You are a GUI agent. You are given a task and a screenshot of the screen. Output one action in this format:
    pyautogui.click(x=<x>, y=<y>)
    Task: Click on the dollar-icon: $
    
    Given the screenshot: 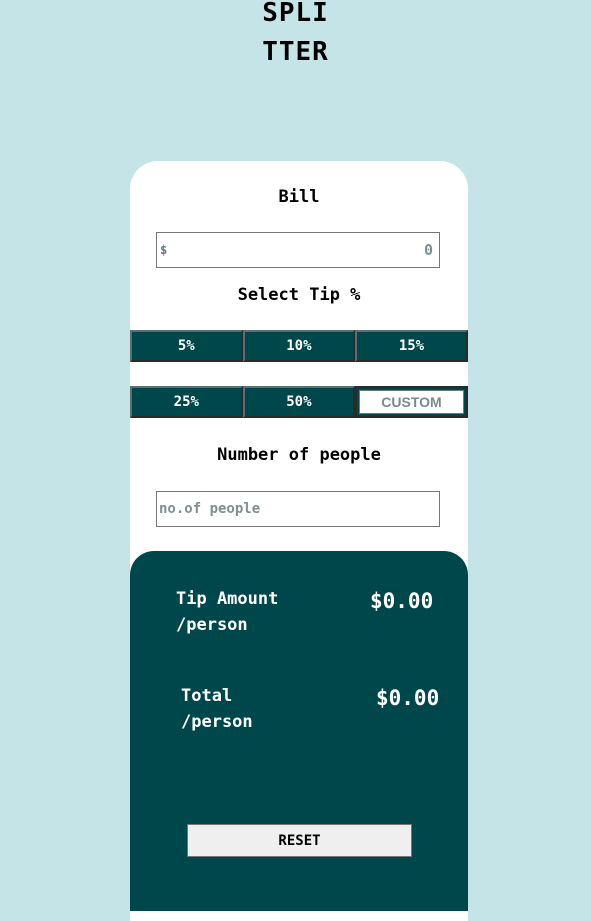 What is the action you would take?
    pyautogui.click(x=164, y=250)
    